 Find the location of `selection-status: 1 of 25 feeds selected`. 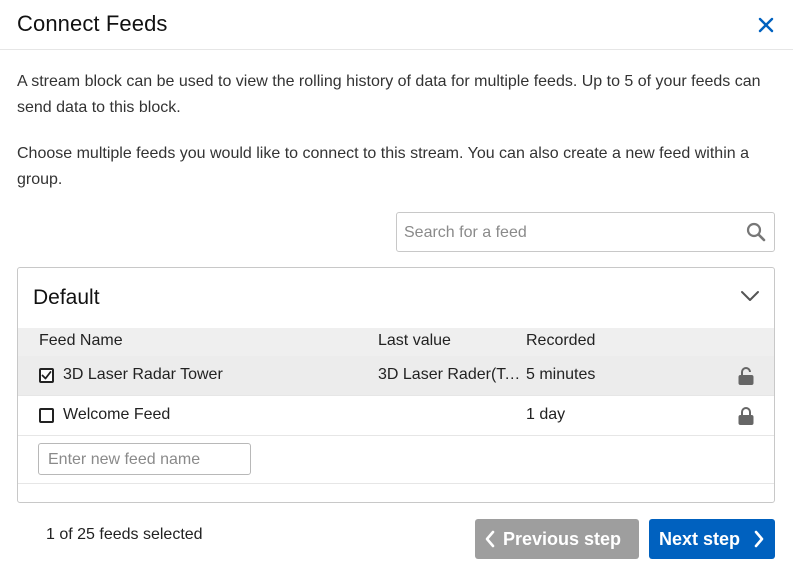

selection-status: 1 of 25 feeds selected is located at coordinates (124, 534).